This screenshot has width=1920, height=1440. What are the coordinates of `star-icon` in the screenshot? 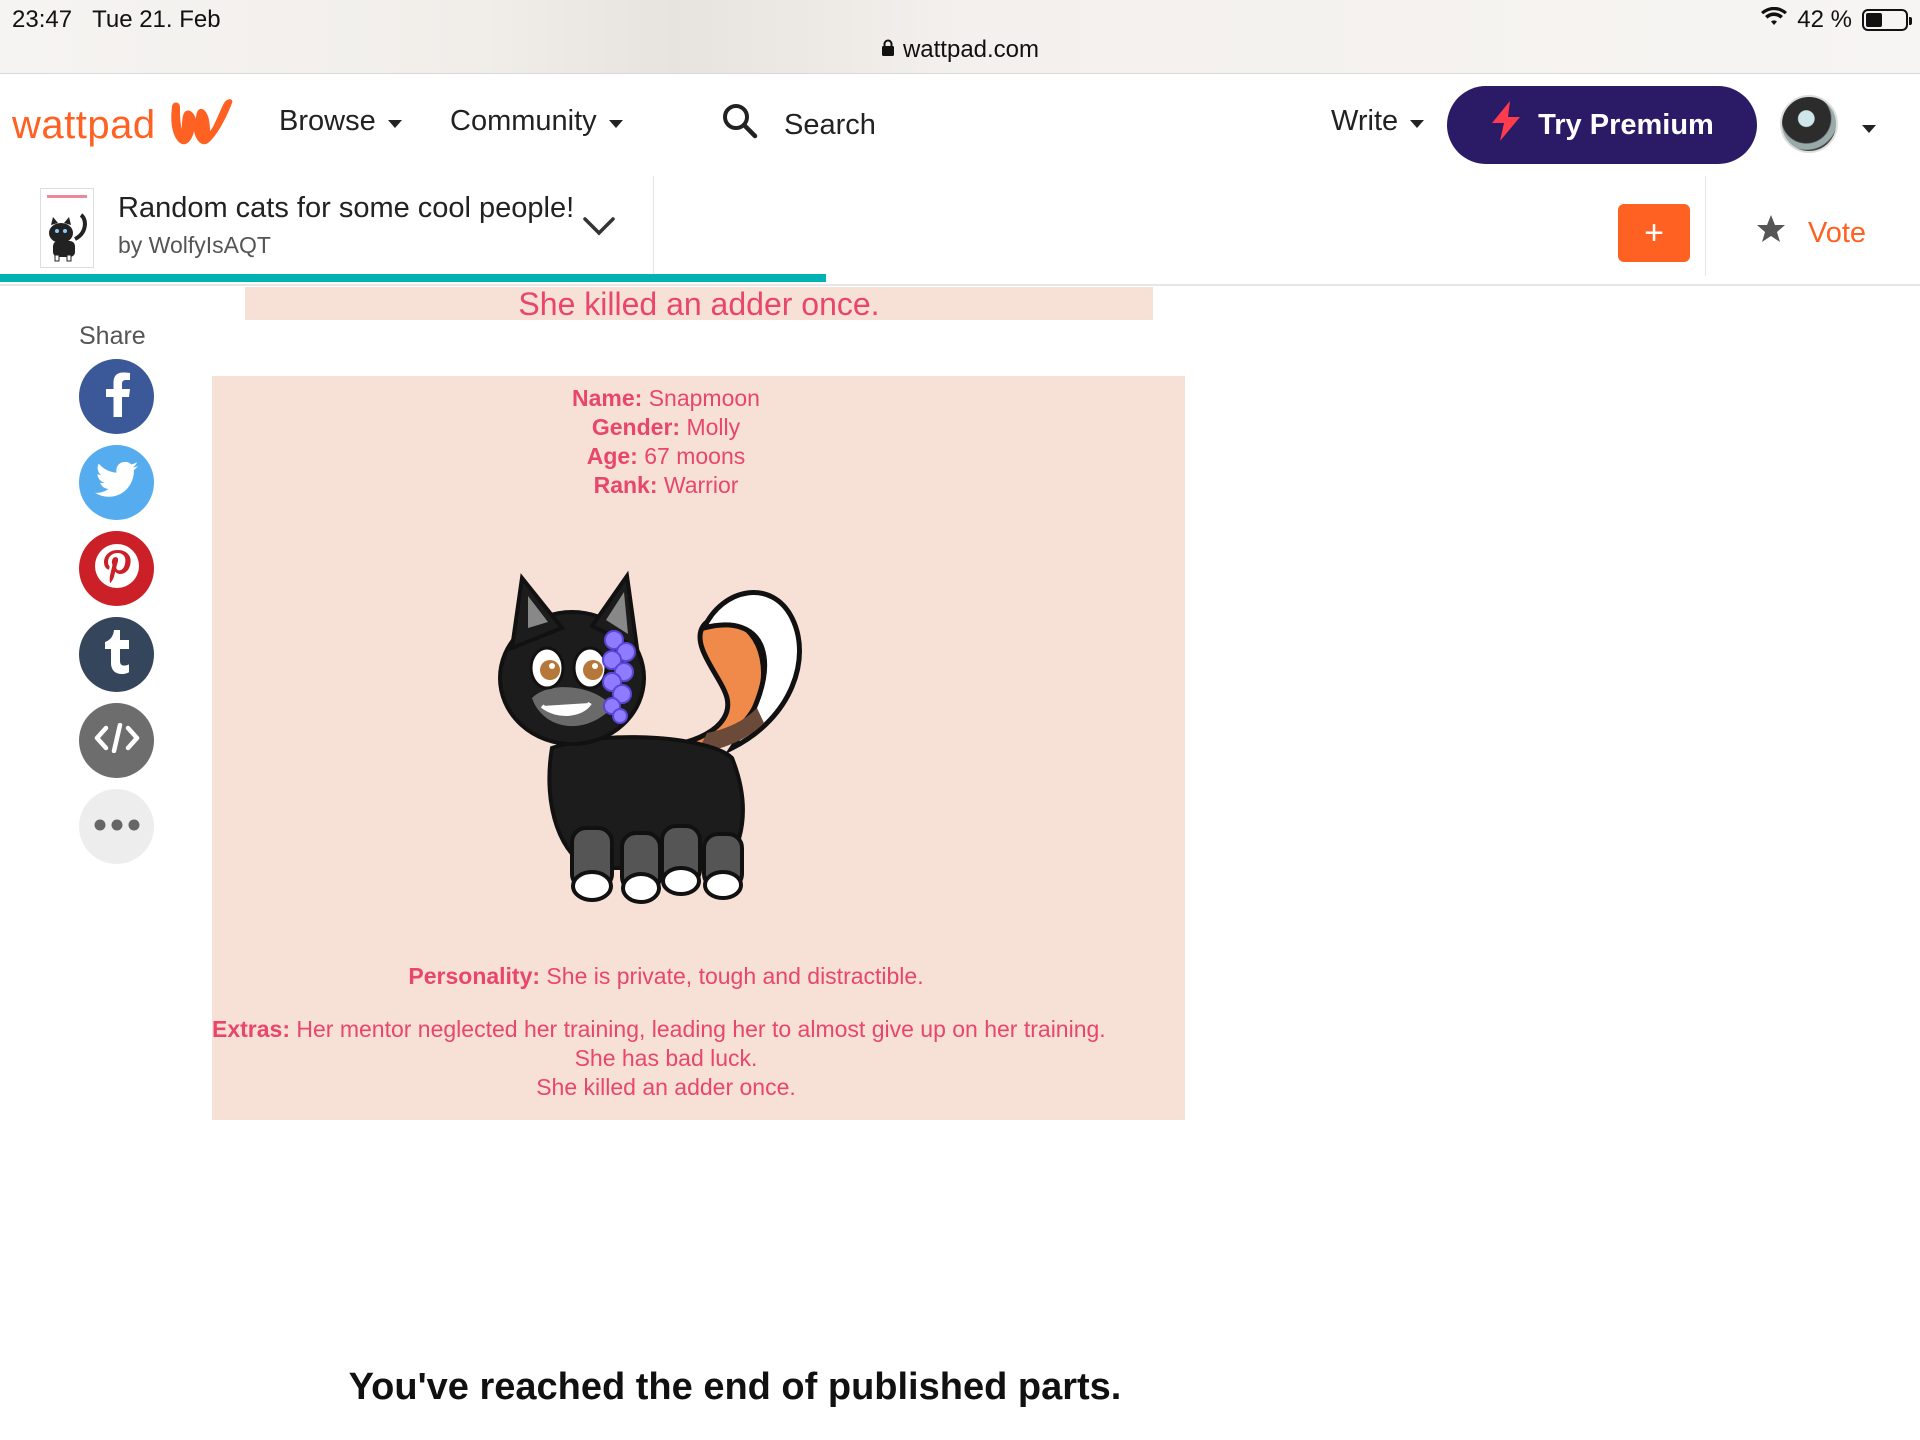 It's located at (1771, 233).